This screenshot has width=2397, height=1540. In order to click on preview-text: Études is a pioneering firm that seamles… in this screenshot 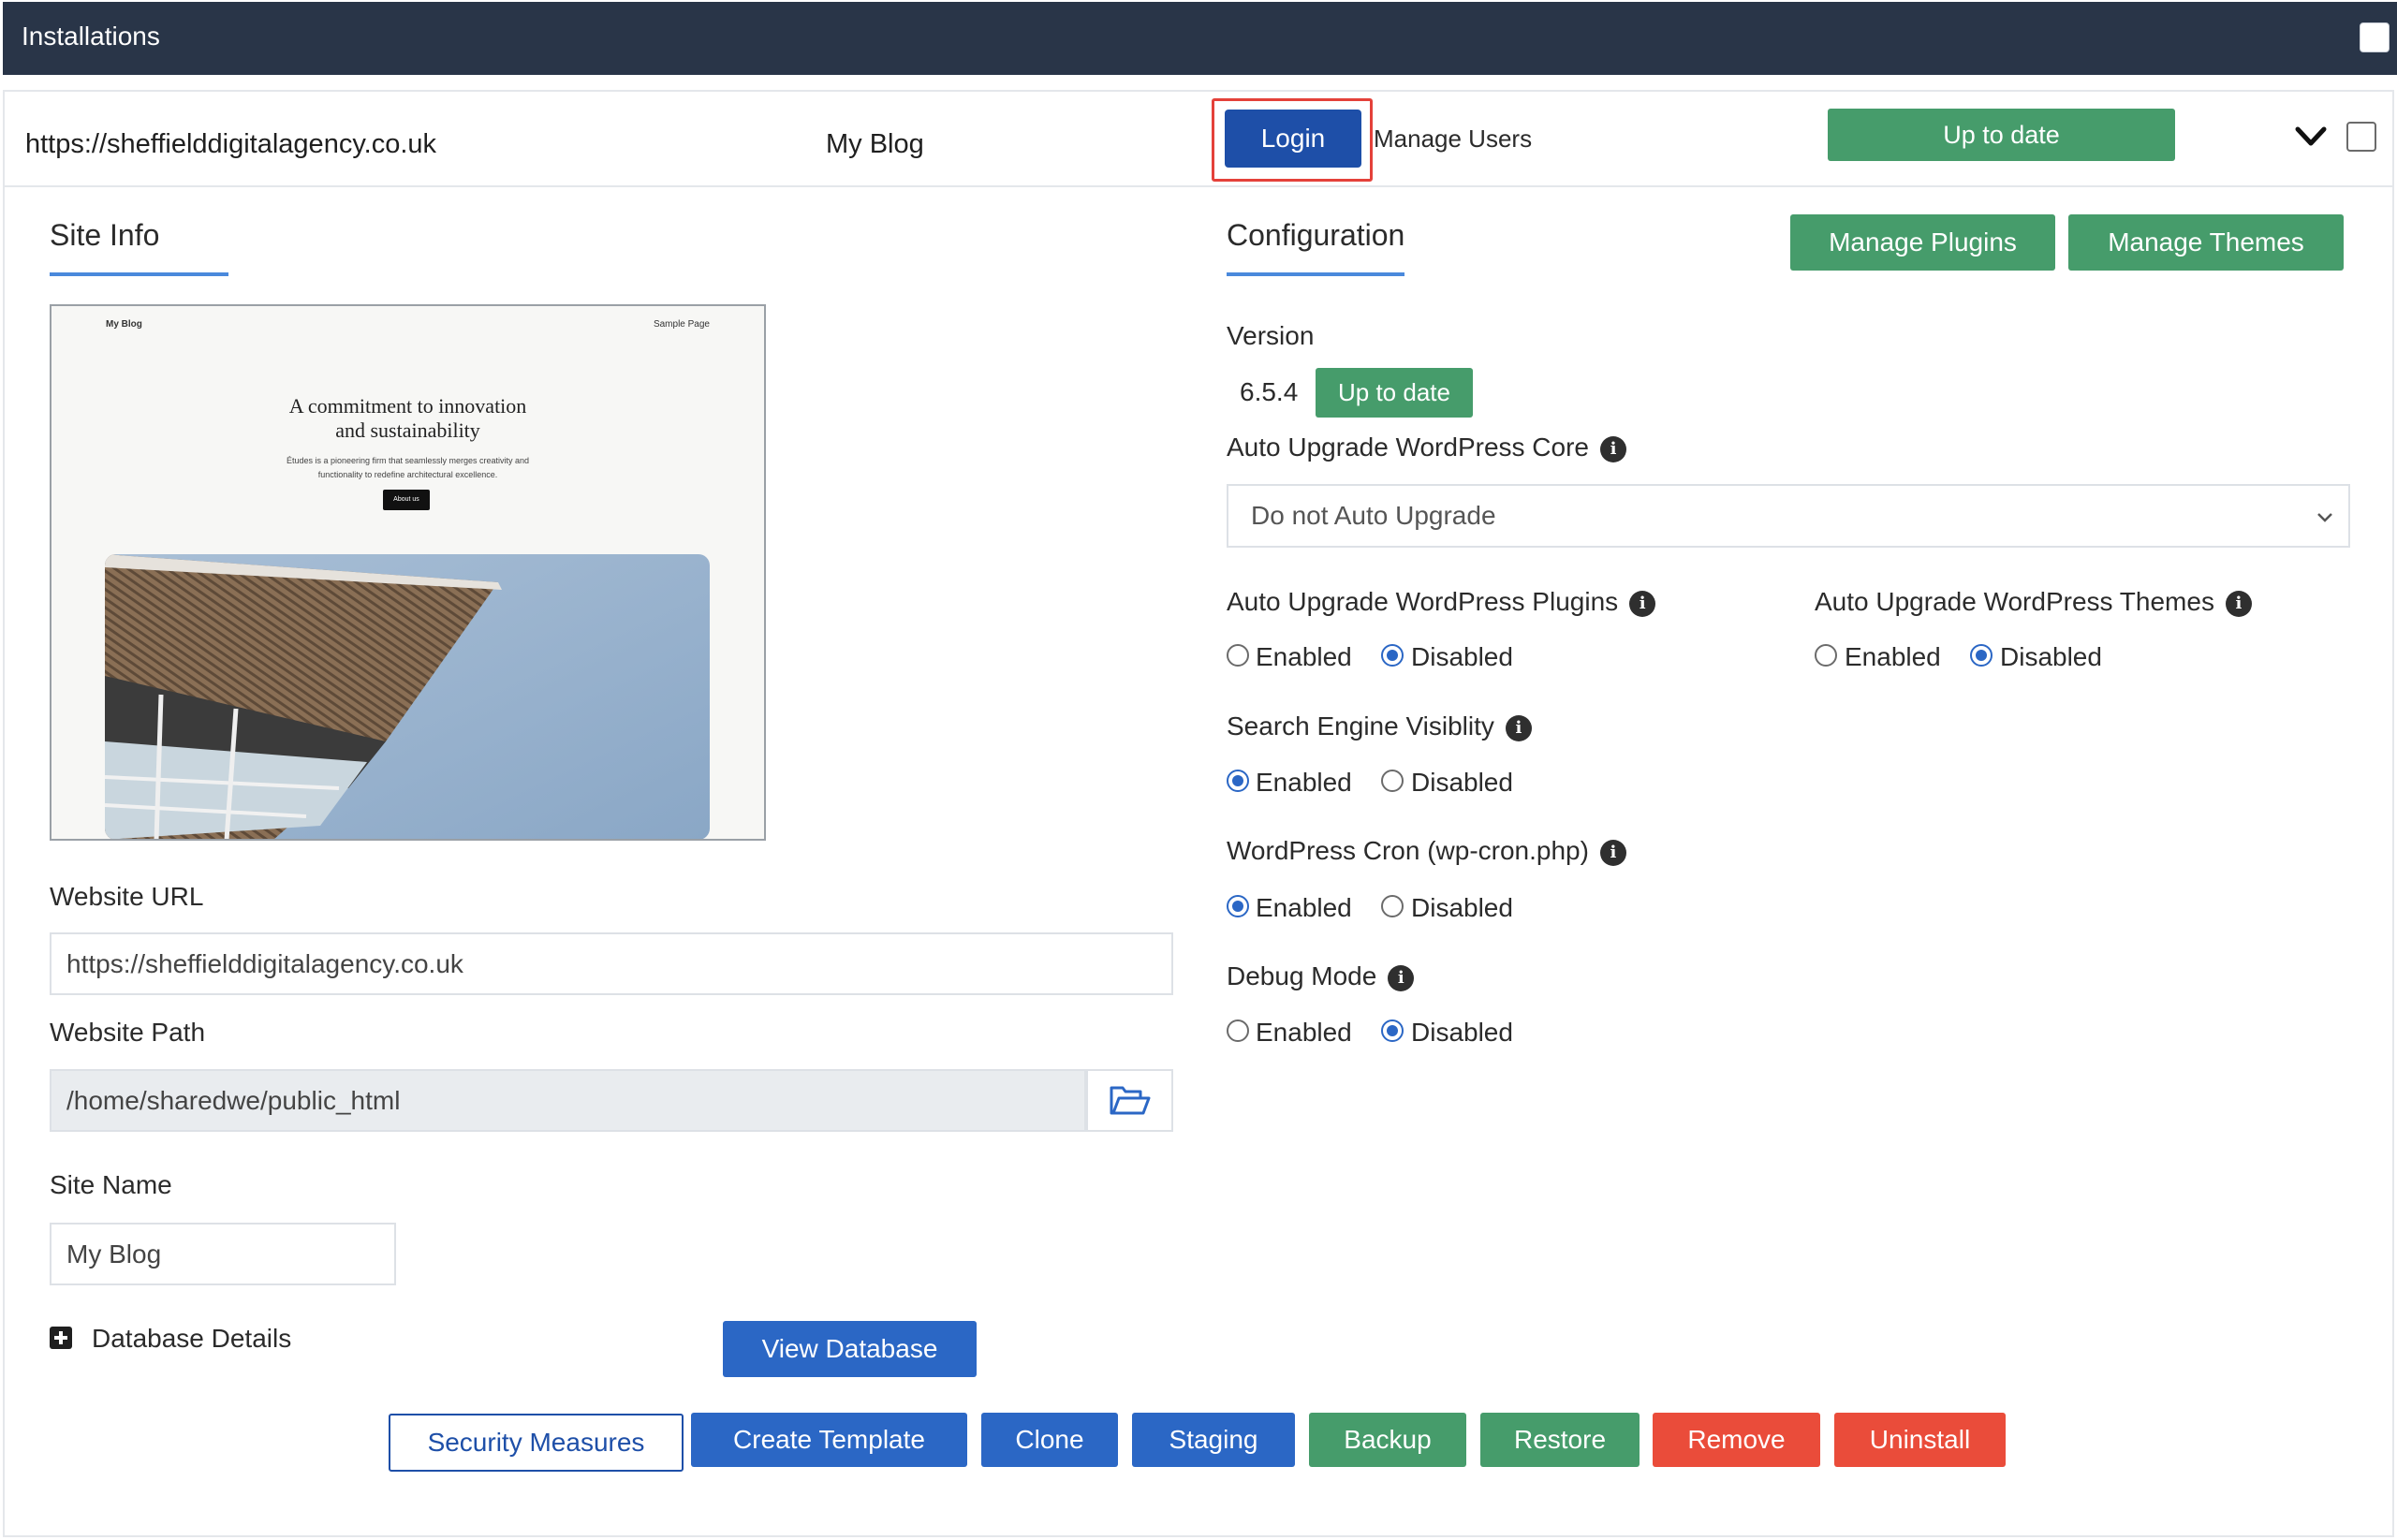, I will do `click(408, 467)`.